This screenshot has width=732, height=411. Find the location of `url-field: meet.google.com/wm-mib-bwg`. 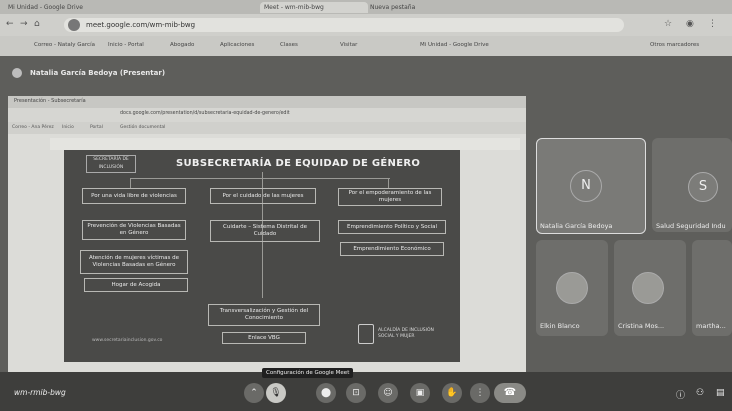

url-field: meet.google.com/wm-mib-bwg is located at coordinates (344, 25).